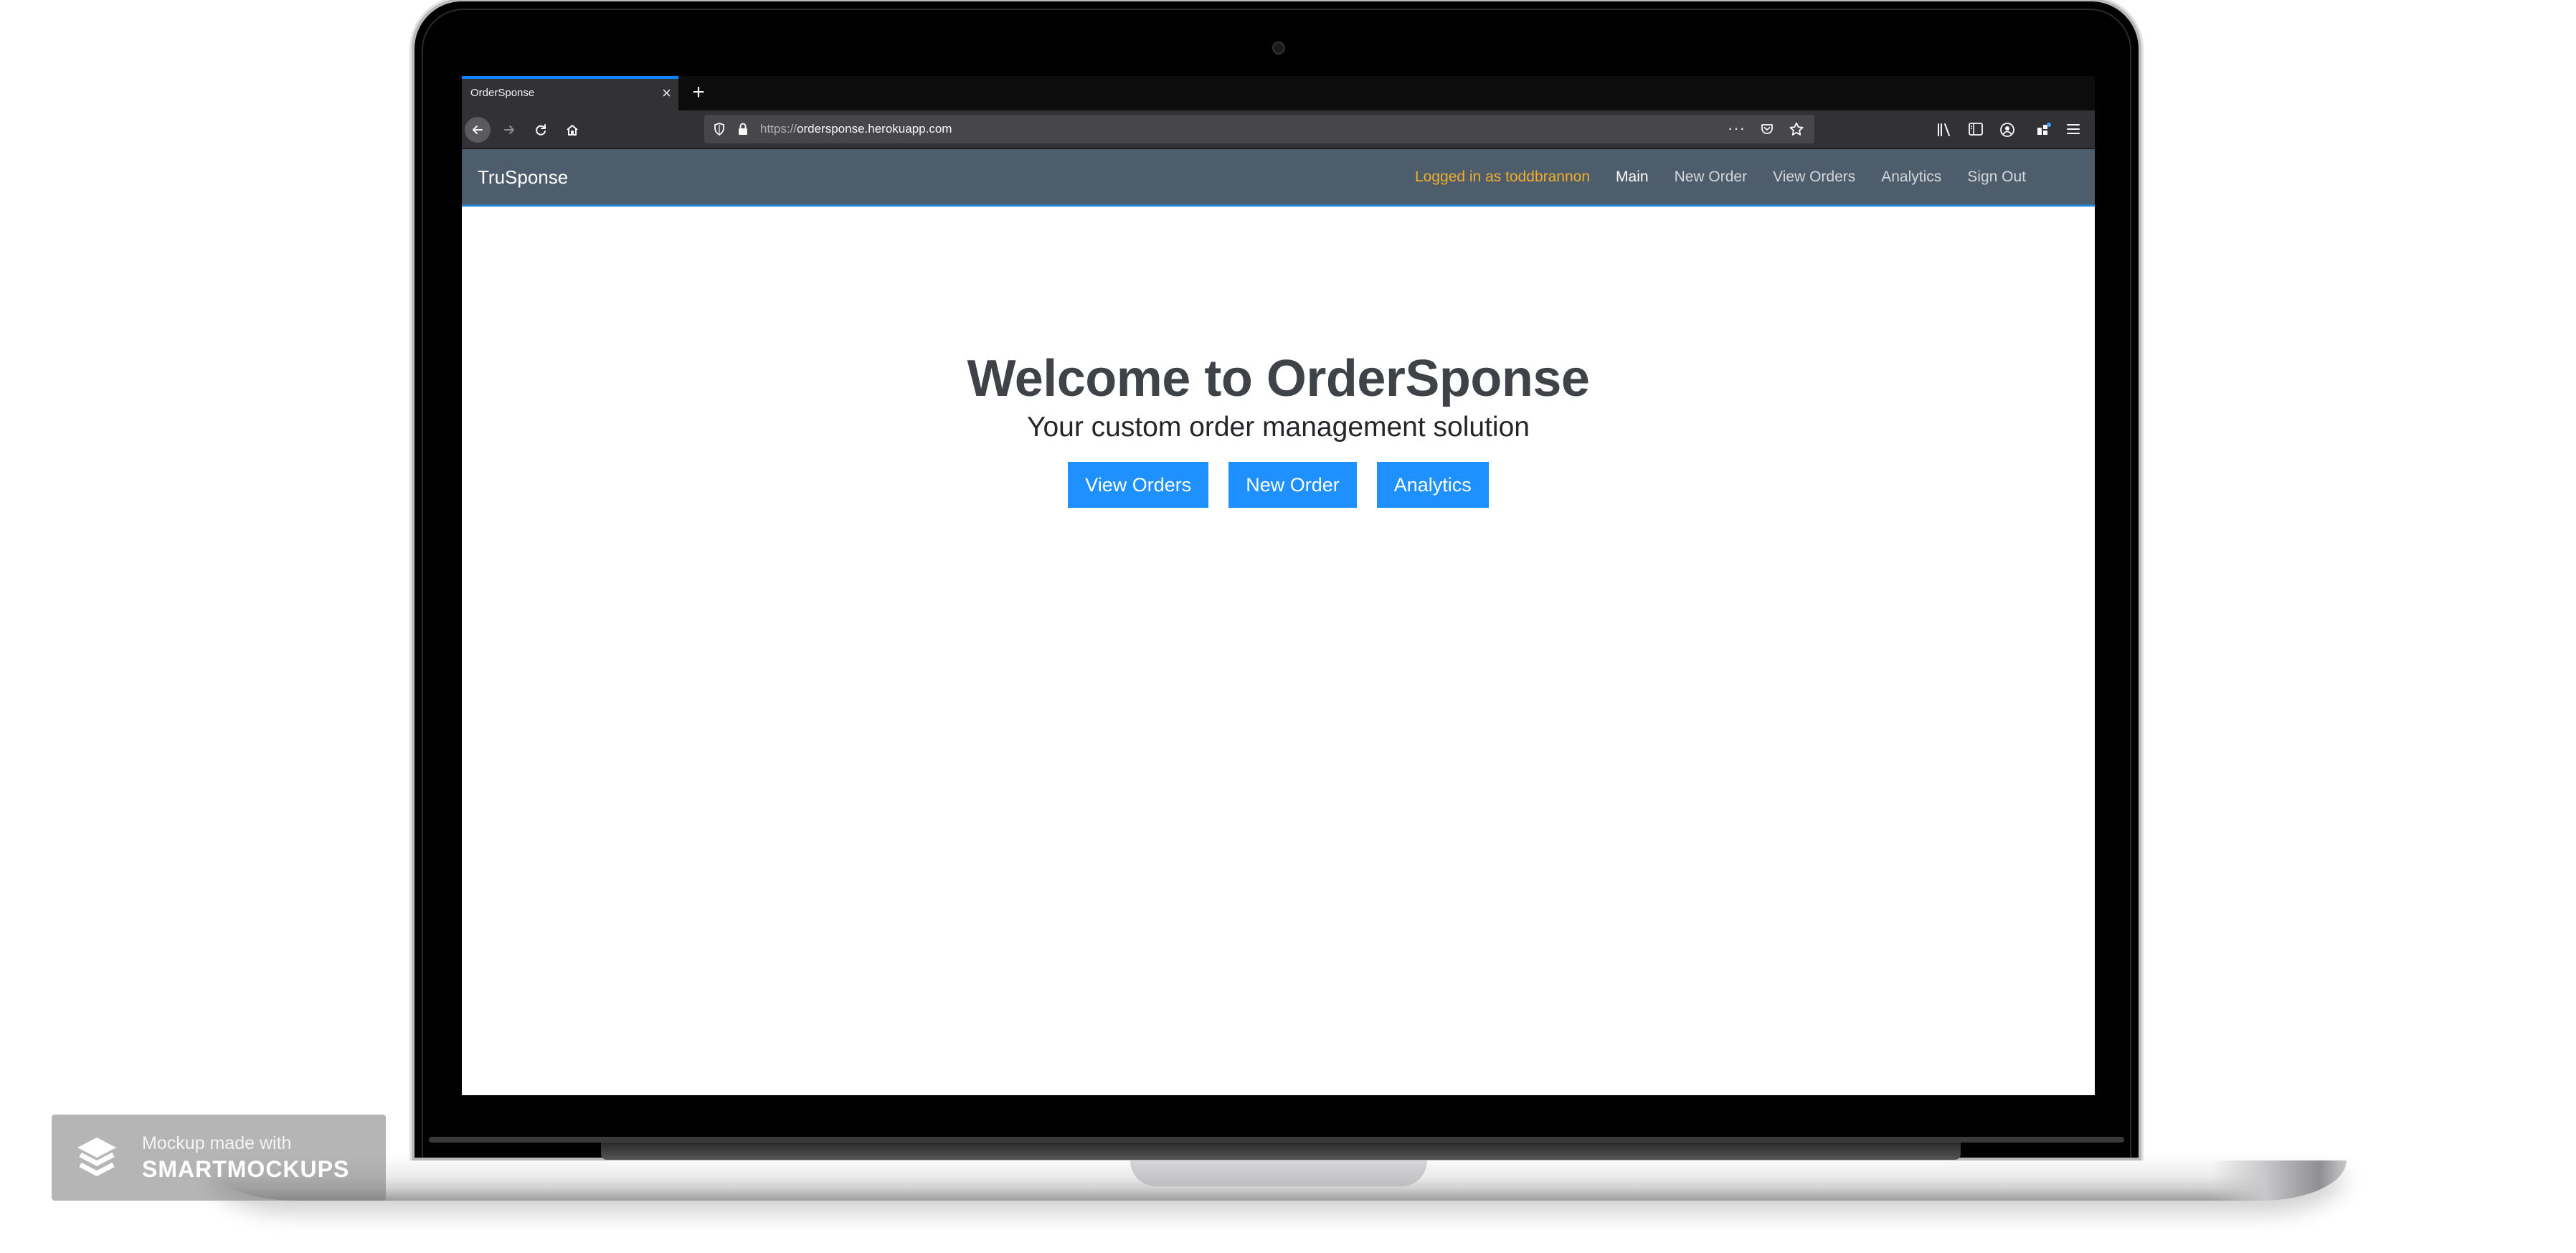 The image size is (2576, 1253). What do you see at coordinates (2278, 1180) in the screenshot?
I see `base-sheen` at bounding box center [2278, 1180].